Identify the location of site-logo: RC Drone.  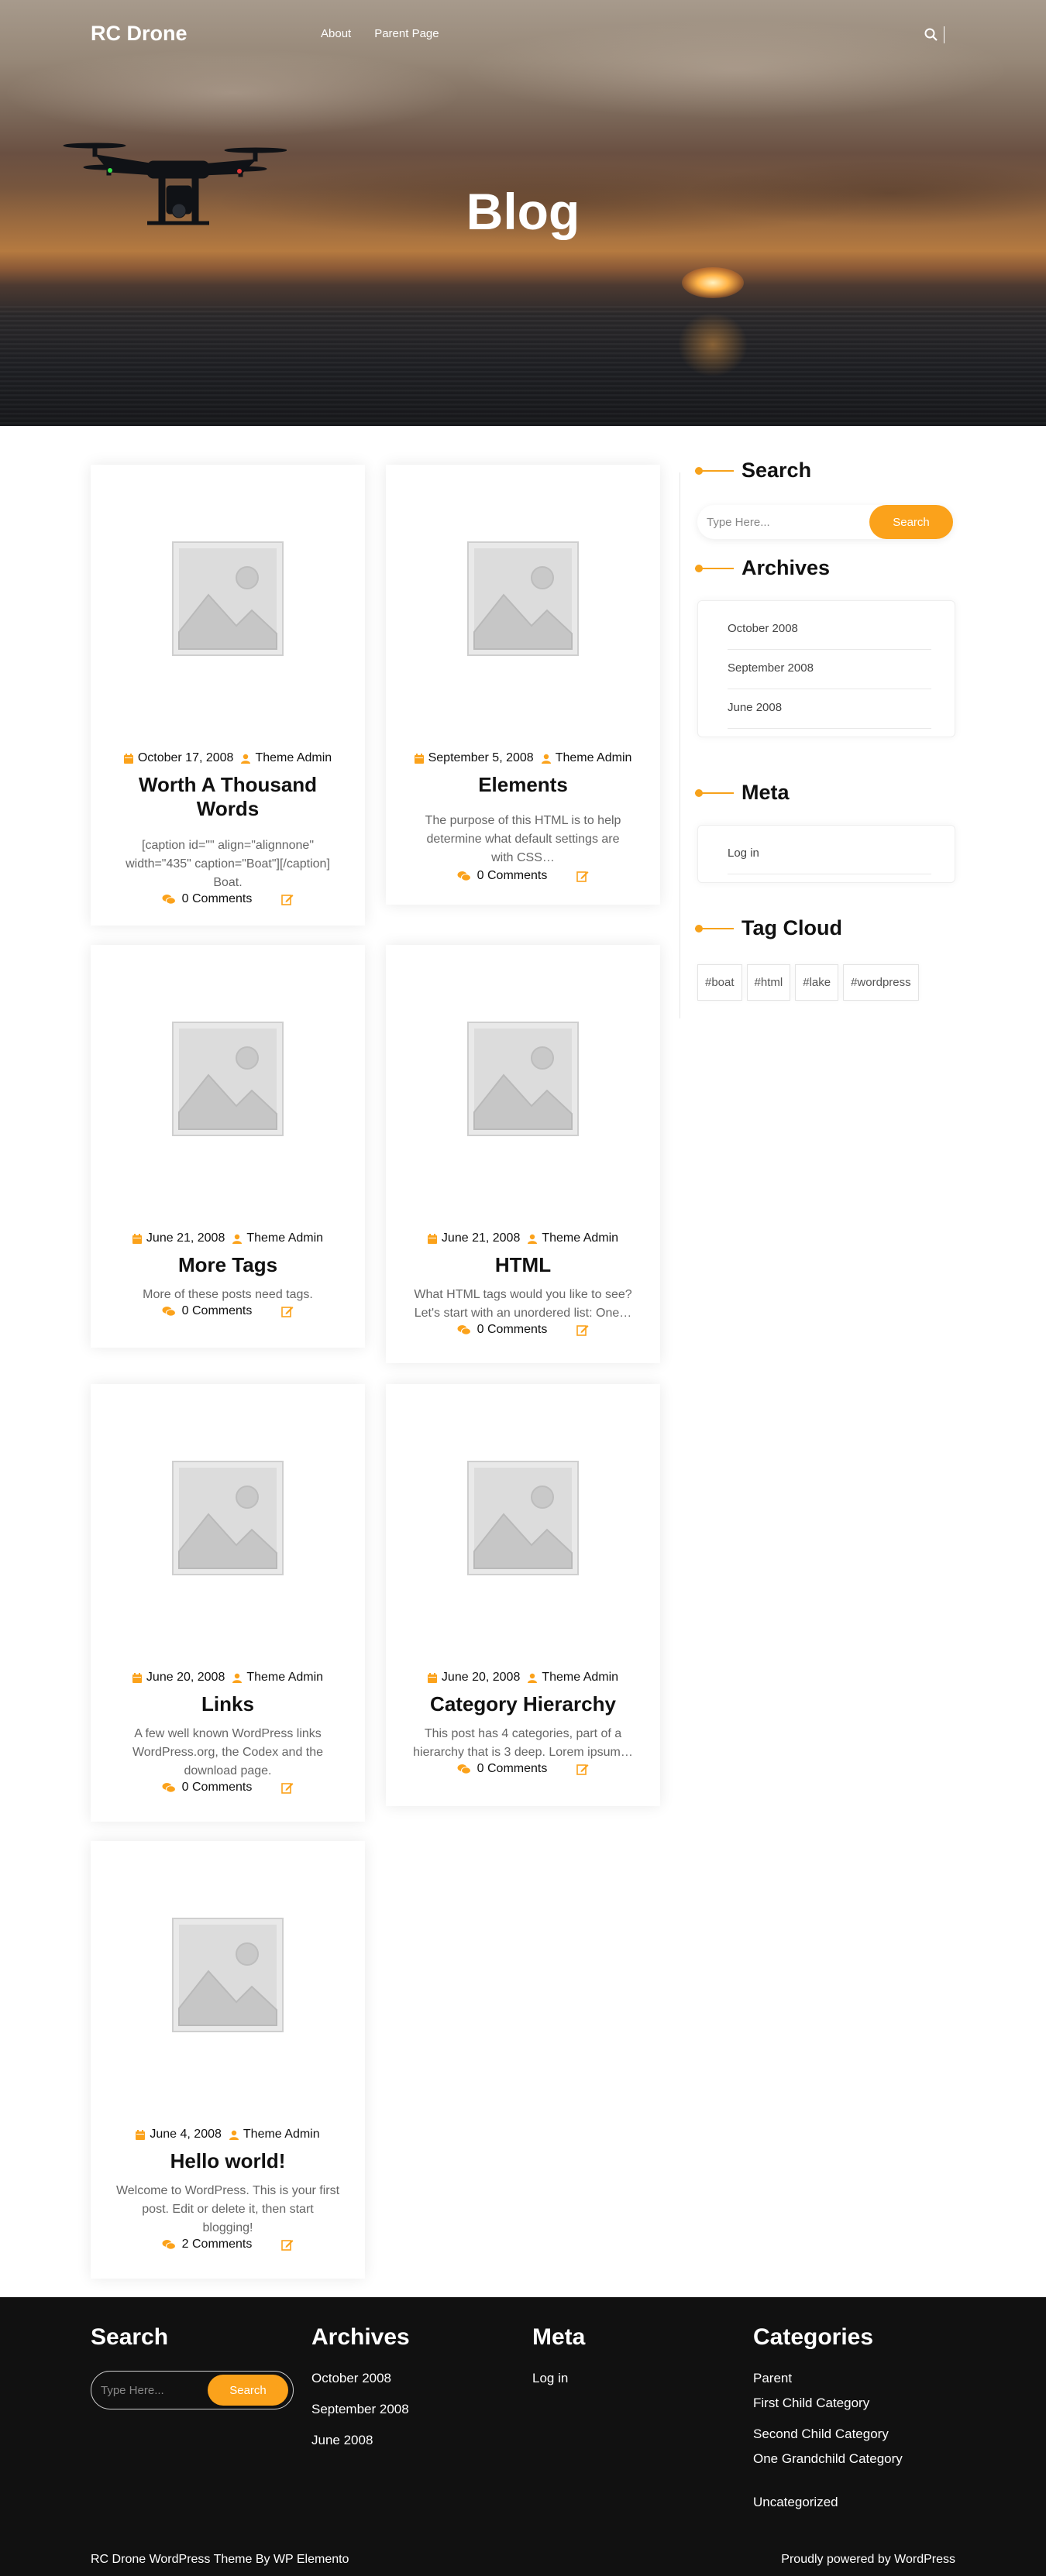
(139, 34).